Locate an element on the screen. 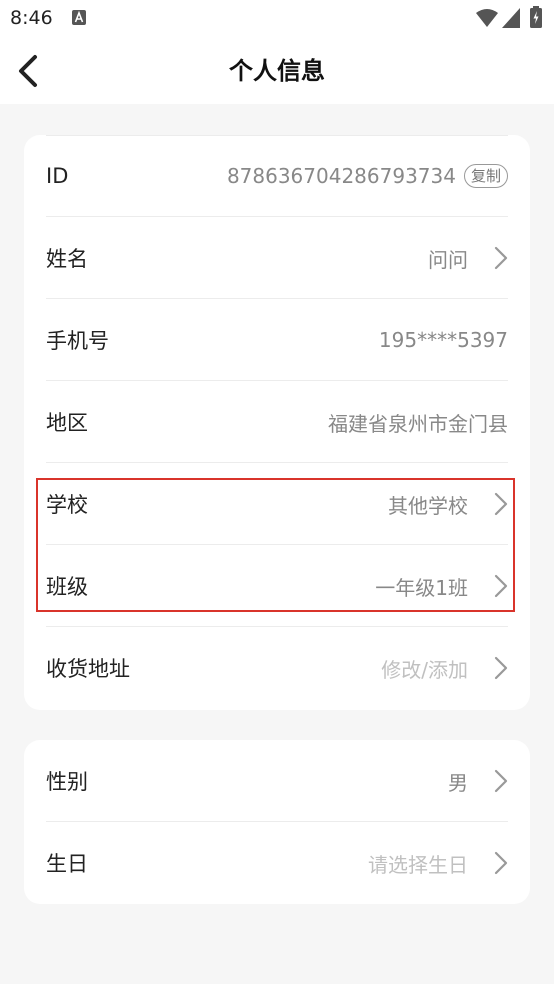  status-time: 8:46 is located at coordinates (31, 18).